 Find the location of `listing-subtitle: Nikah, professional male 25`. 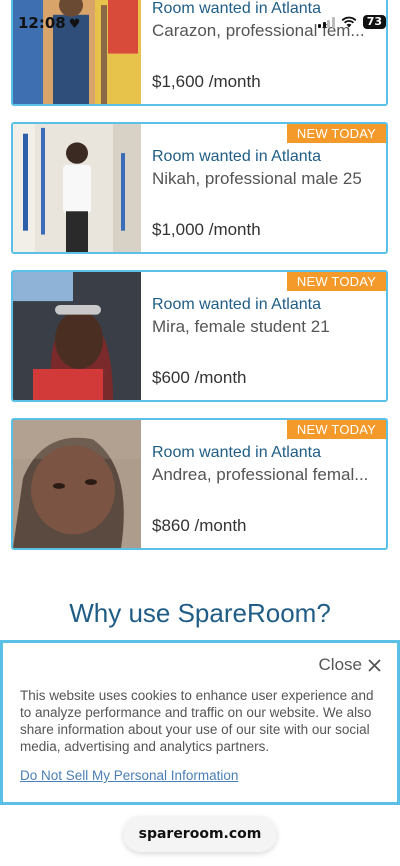

listing-subtitle: Nikah, professional male 25 is located at coordinates (257, 178).